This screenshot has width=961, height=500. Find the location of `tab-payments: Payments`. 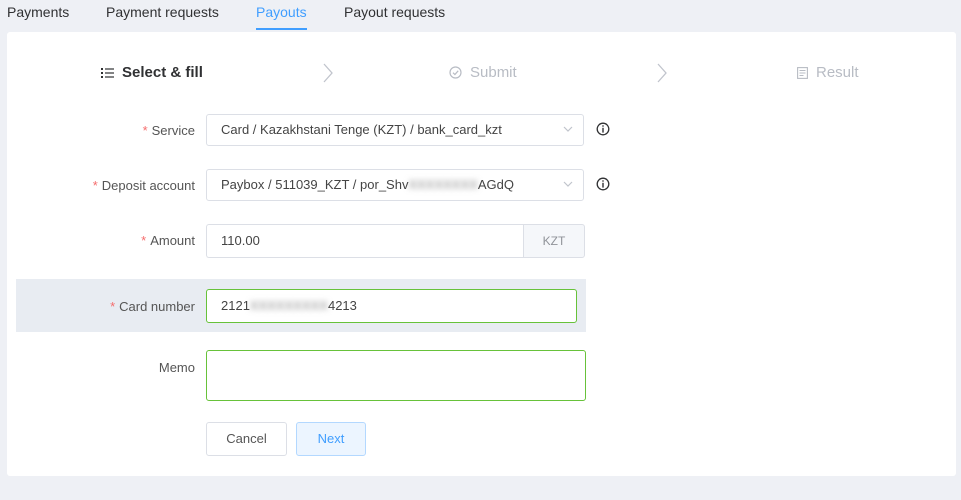

tab-payments: Payments is located at coordinates (38, 17).